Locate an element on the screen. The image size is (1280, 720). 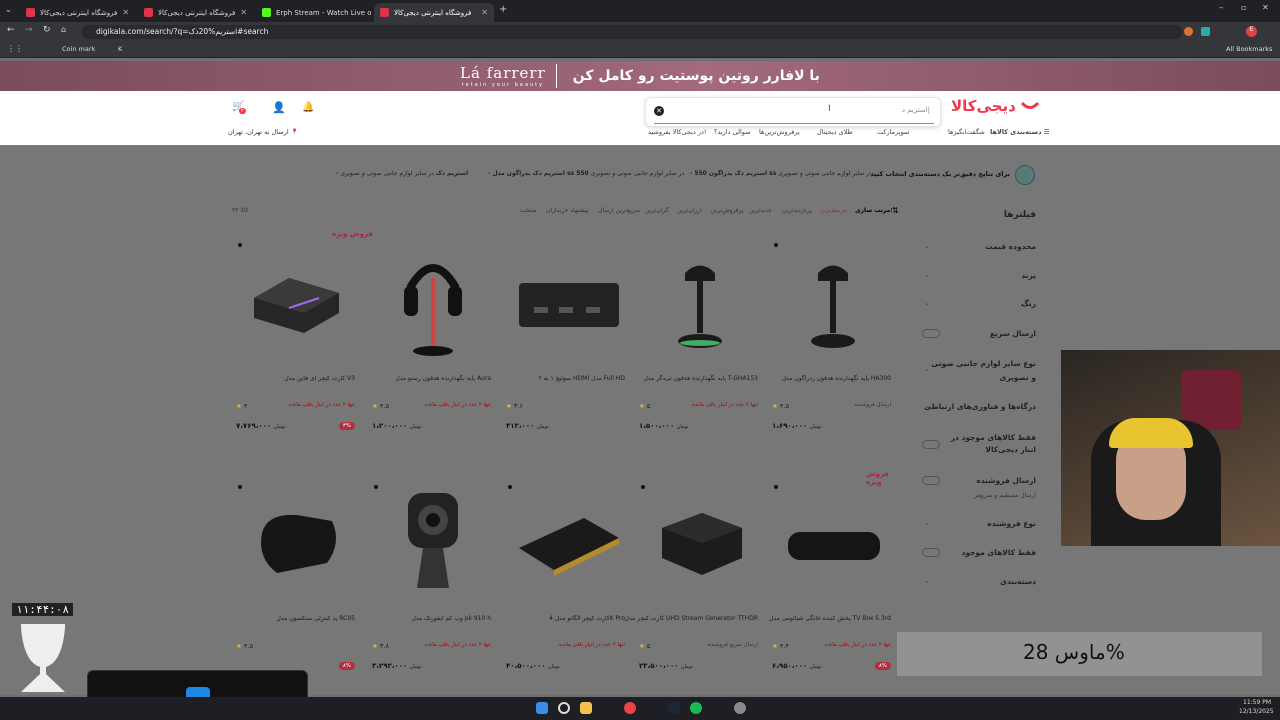
profile-avatar: E is located at coordinates (1251, 31).